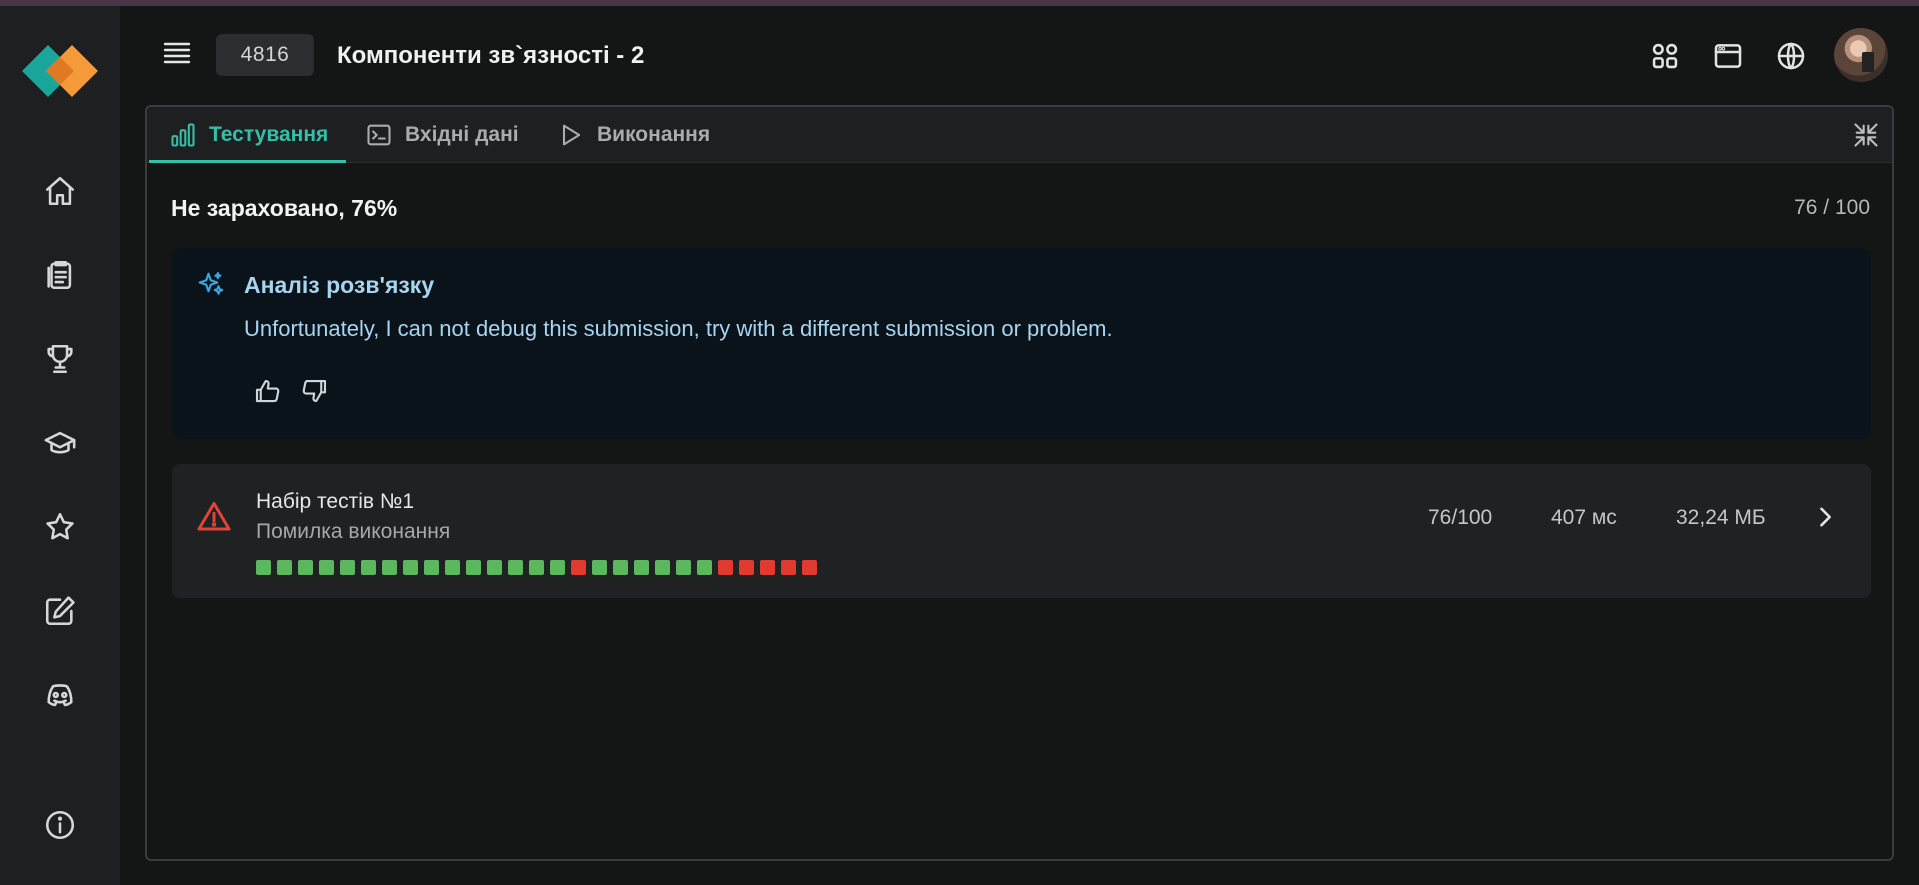  I want to click on thumbs-down-button, so click(316, 392).